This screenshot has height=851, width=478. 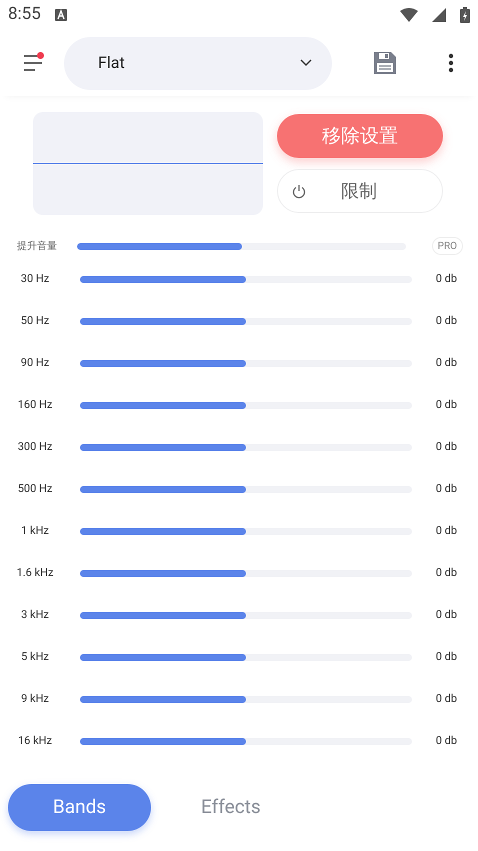 I want to click on frequency-label: 16 kHz, so click(x=35, y=740).